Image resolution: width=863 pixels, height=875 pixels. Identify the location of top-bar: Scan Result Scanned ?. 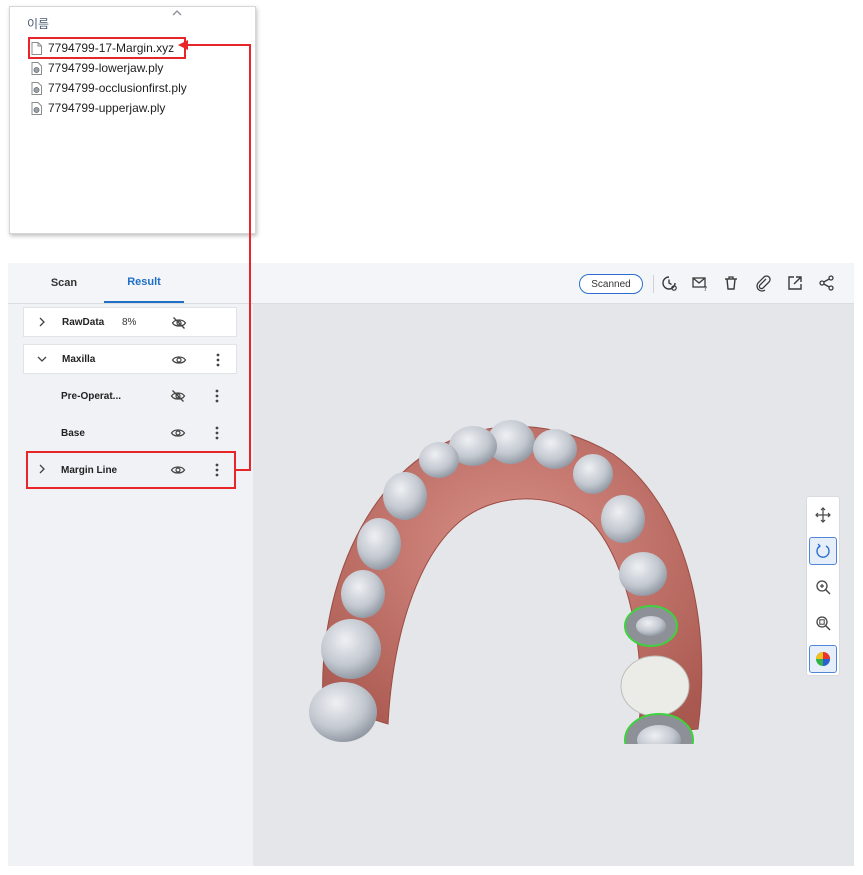
(431, 283).